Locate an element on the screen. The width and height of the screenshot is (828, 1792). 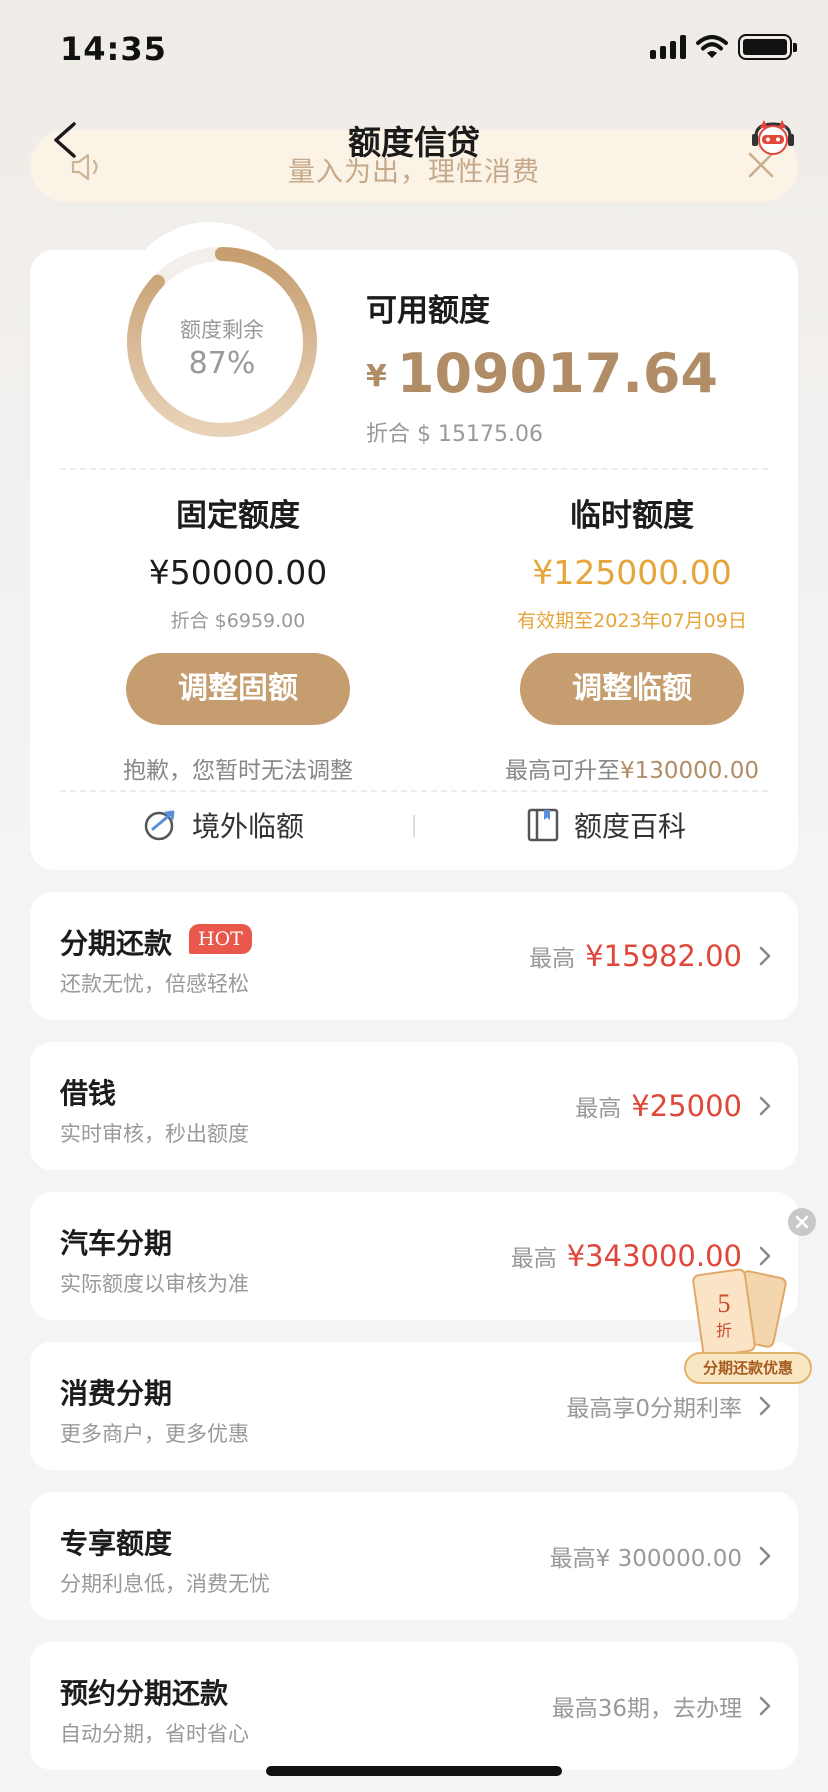
row-subtitle: 更多商户，更多优惠 is located at coordinates (154, 1434).